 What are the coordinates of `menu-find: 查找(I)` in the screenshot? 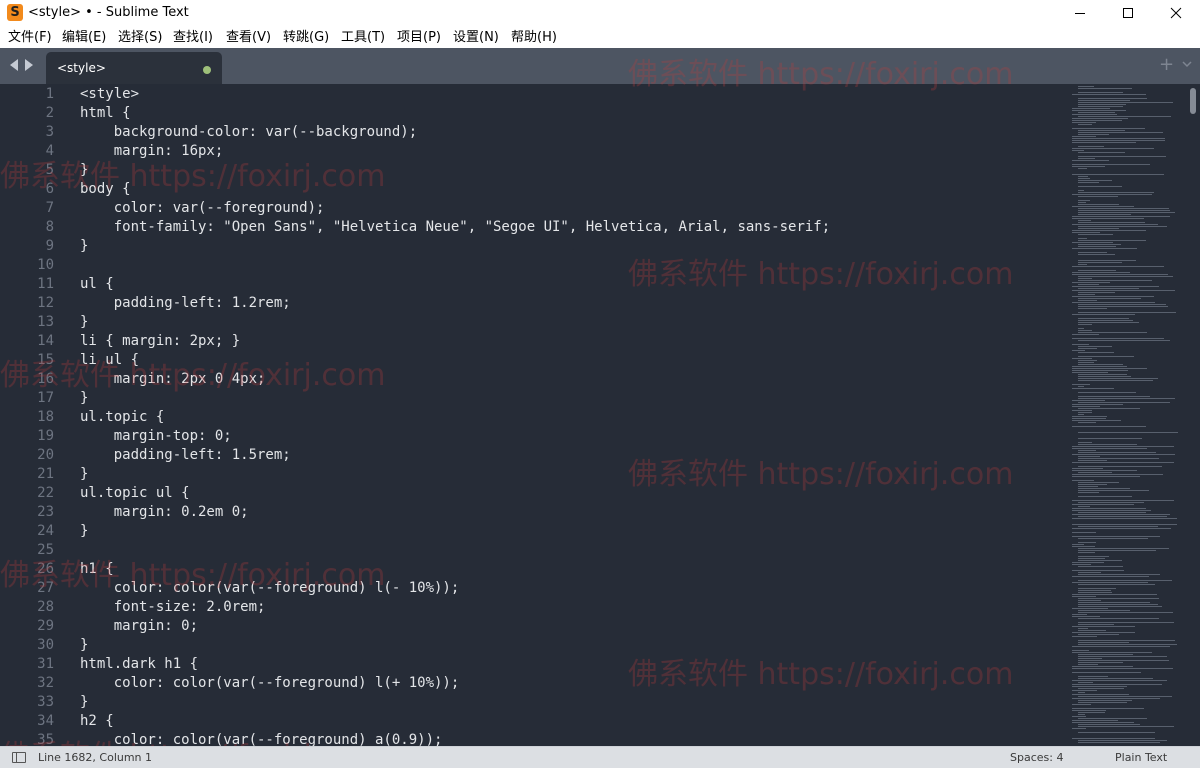 It's located at (193, 37).